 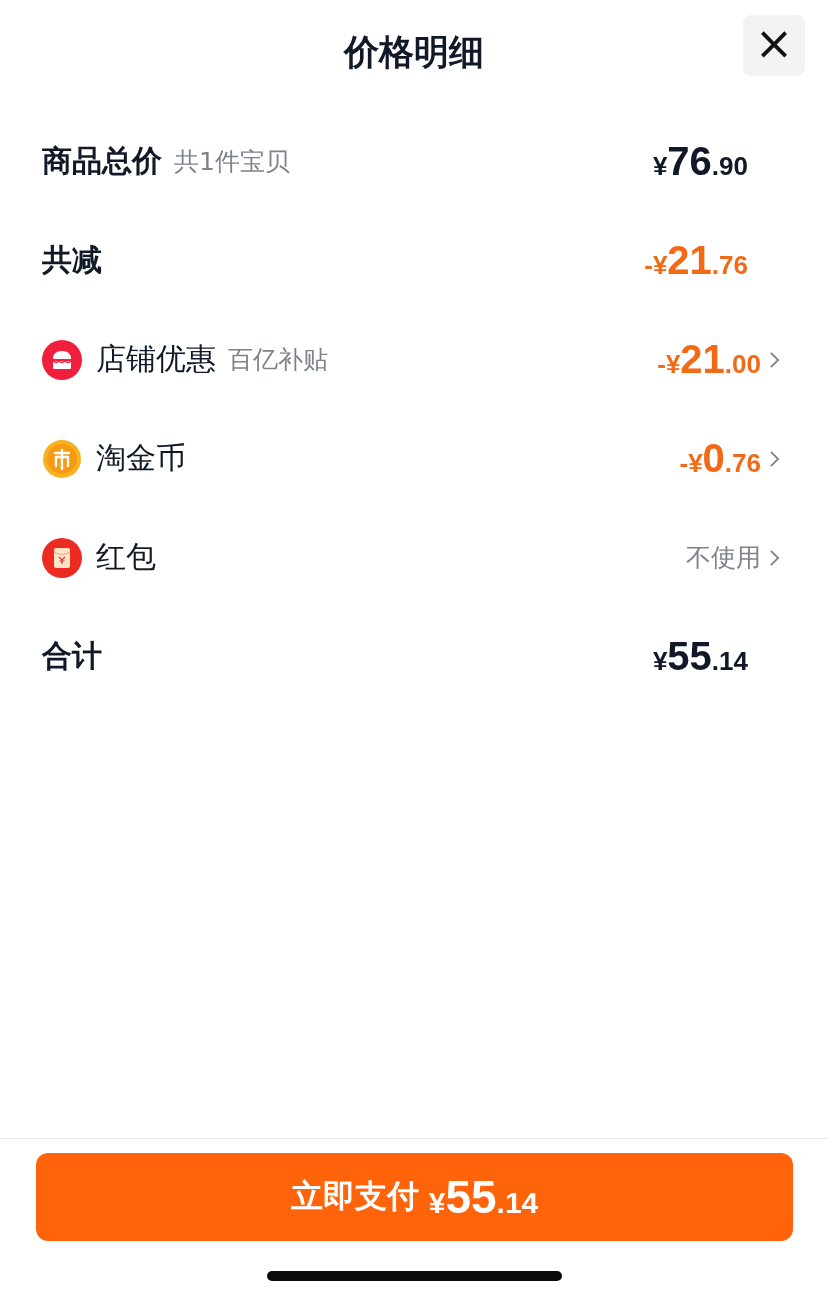 I want to click on row-label: 红包, so click(x=126, y=557).